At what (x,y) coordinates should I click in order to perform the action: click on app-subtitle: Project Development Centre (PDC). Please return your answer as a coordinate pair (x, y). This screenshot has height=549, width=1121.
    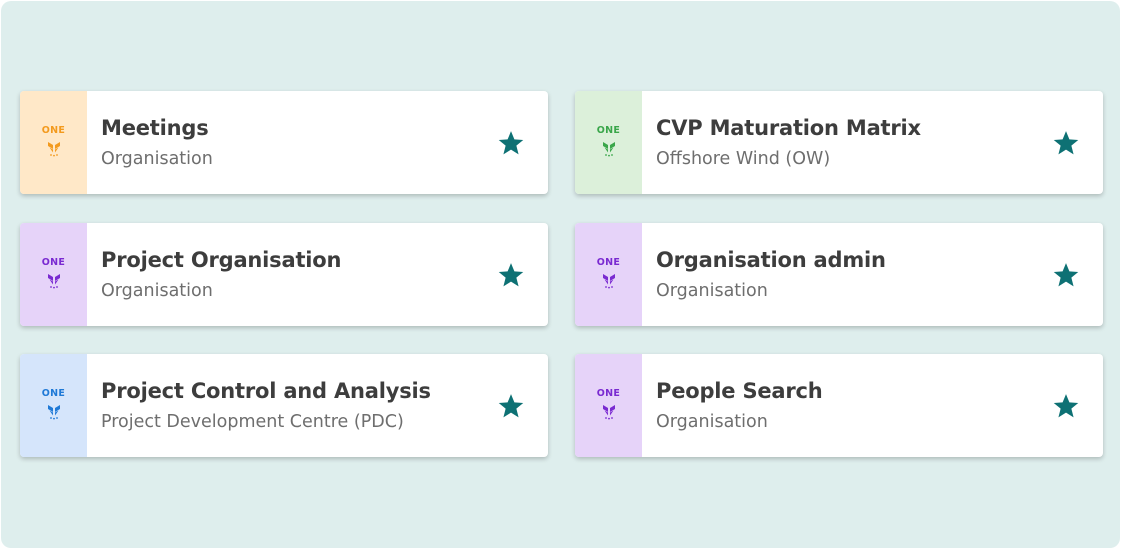
    Looking at the image, I should click on (252, 422).